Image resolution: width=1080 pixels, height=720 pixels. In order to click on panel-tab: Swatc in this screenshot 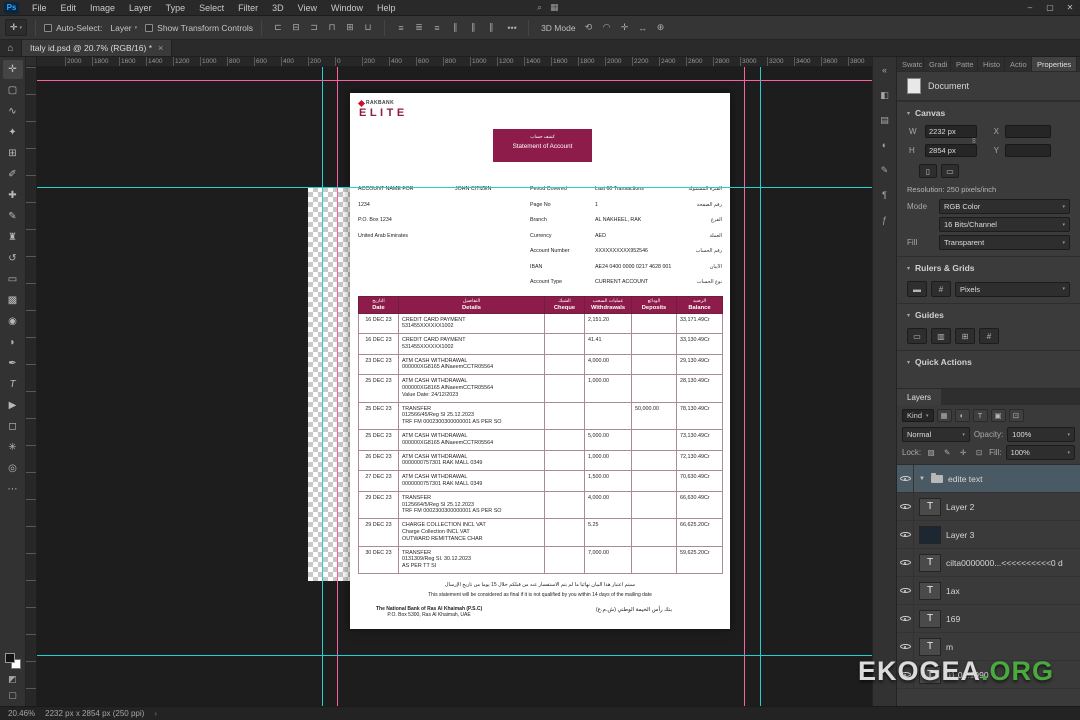, I will do `click(910, 64)`.